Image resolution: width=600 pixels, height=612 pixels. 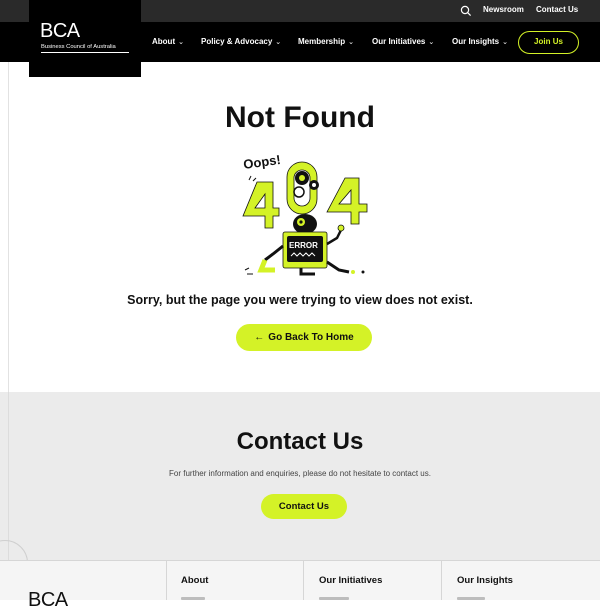 I want to click on page-title: Not Found, so click(x=300, y=117).